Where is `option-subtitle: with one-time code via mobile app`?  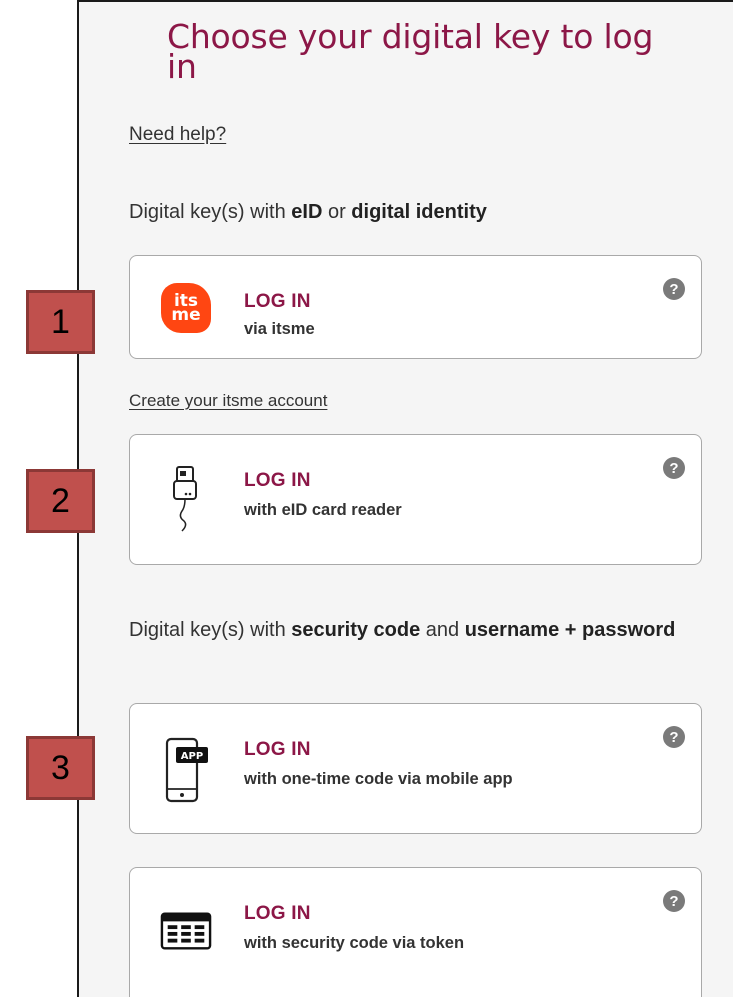 option-subtitle: with one-time code via mobile app is located at coordinates (378, 779).